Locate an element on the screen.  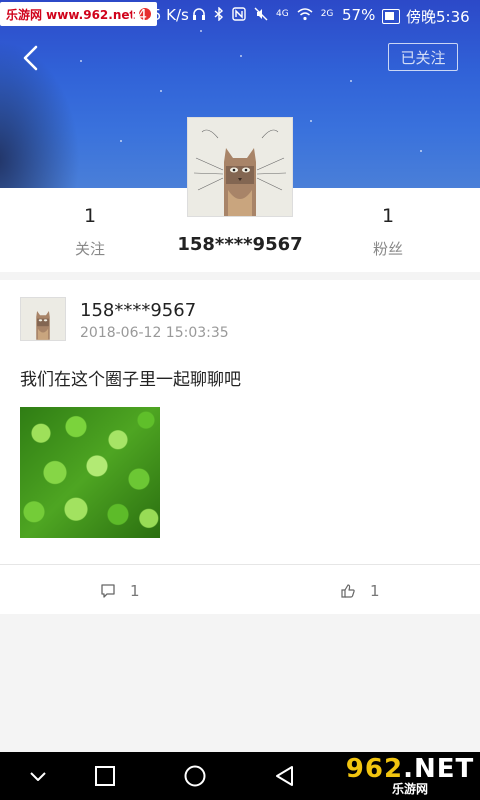
comment-icon is located at coordinates (108, 591).